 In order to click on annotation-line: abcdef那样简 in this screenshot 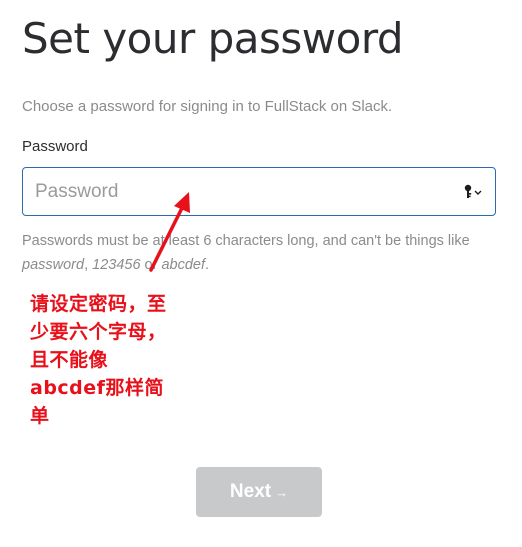, I will do `click(97, 388)`.